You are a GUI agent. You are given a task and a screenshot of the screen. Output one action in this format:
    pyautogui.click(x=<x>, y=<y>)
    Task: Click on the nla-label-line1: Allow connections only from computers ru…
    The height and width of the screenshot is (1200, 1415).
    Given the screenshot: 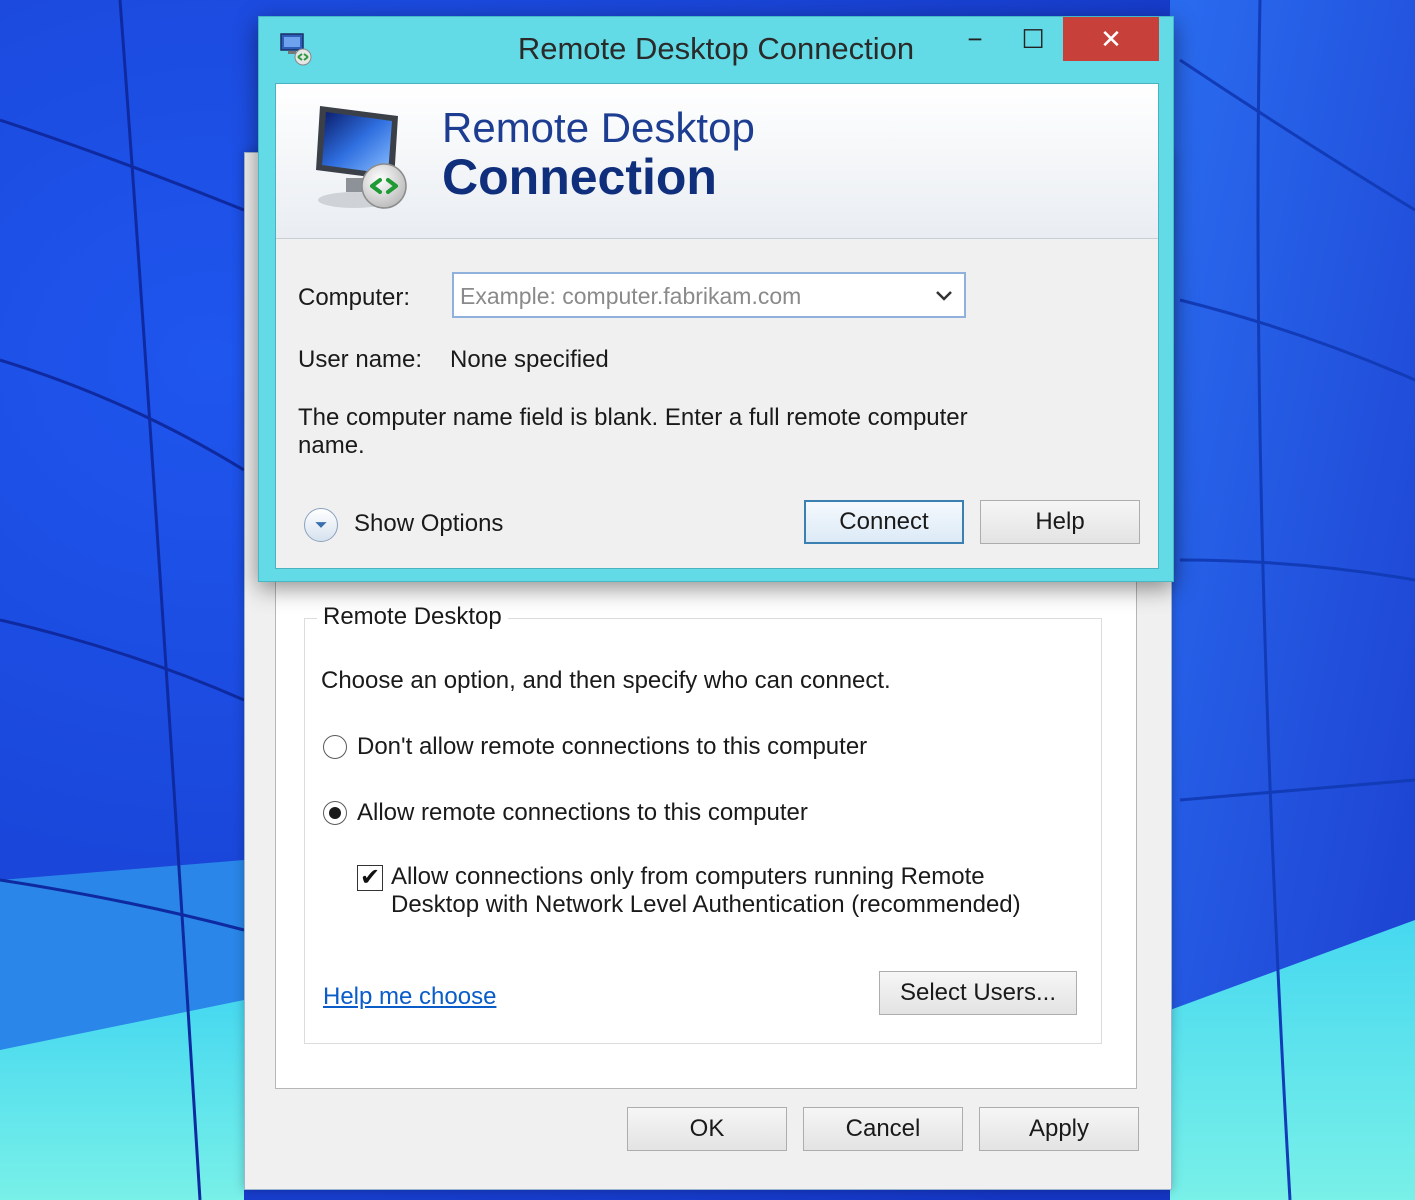 What is the action you would take?
    pyautogui.click(x=688, y=877)
    